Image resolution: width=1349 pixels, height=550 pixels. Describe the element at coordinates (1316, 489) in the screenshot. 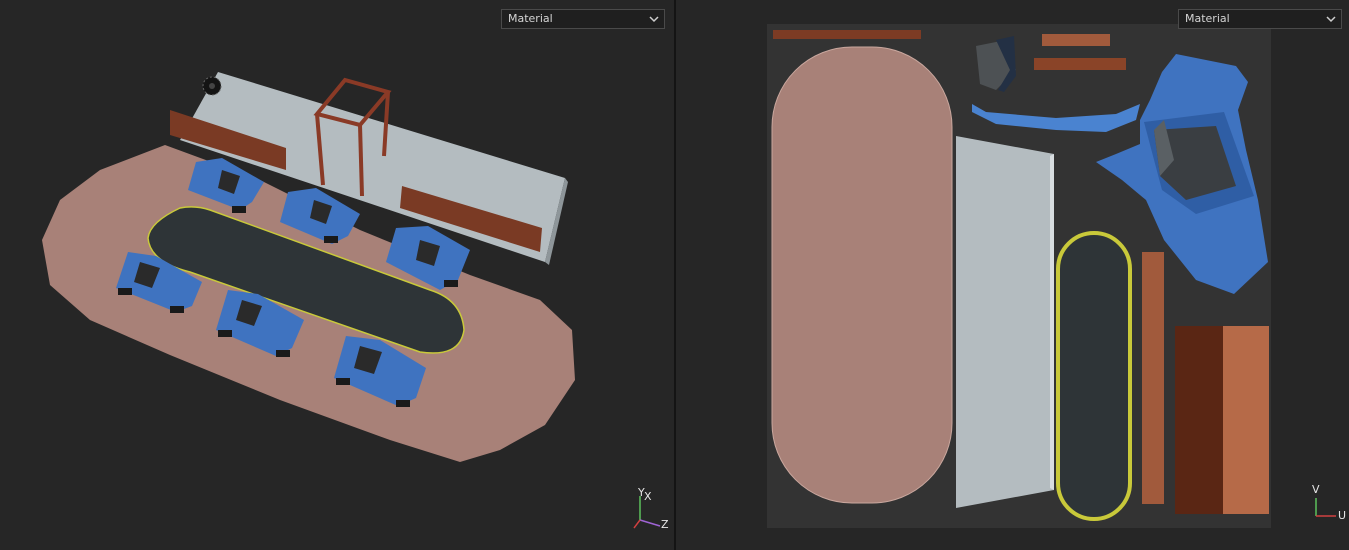

I see `axis-label-v: V` at that location.